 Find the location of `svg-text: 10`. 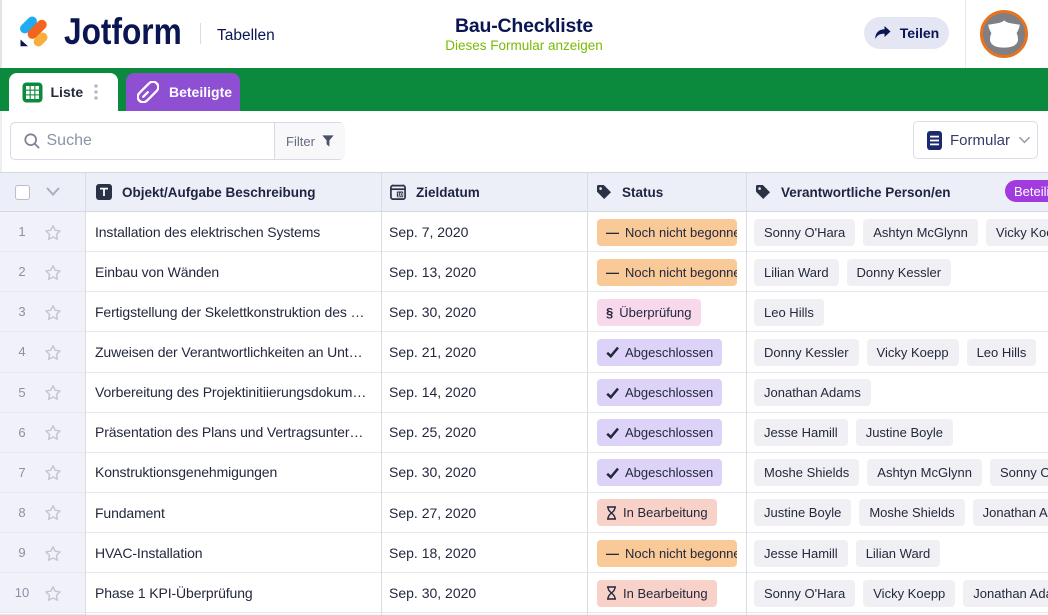

svg-text: 10 is located at coordinates (400, 195).